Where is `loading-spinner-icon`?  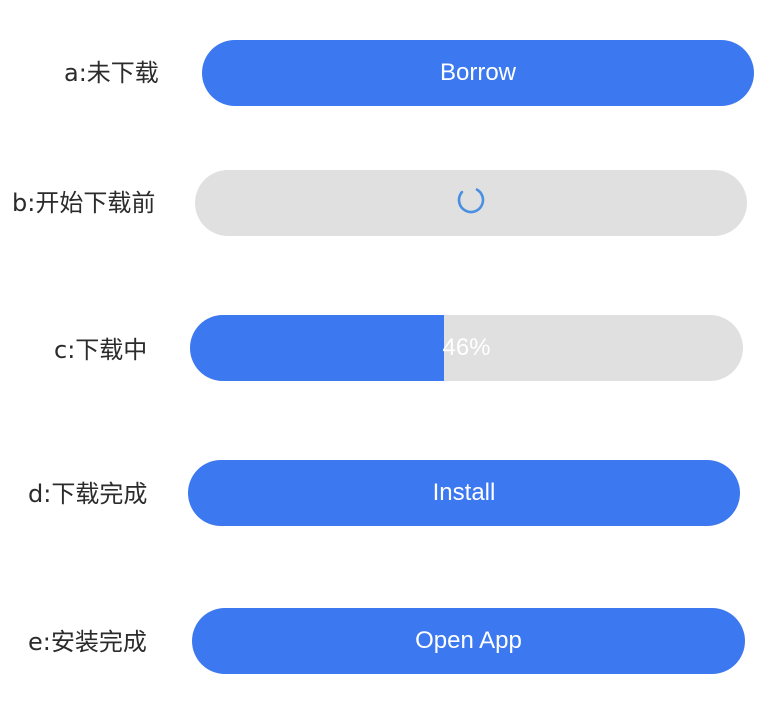 loading-spinner-icon is located at coordinates (471, 203).